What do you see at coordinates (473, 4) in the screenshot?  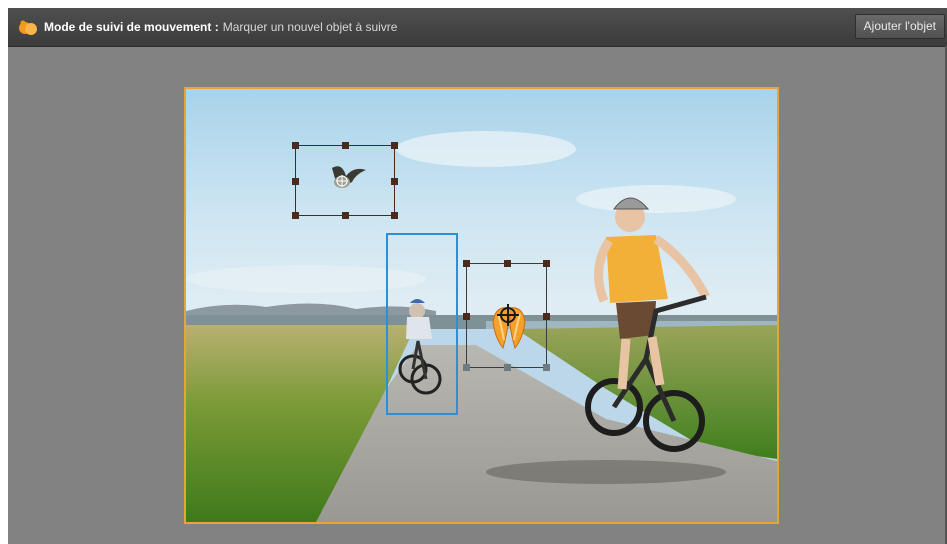 I see `top-border` at bounding box center [473, 4].